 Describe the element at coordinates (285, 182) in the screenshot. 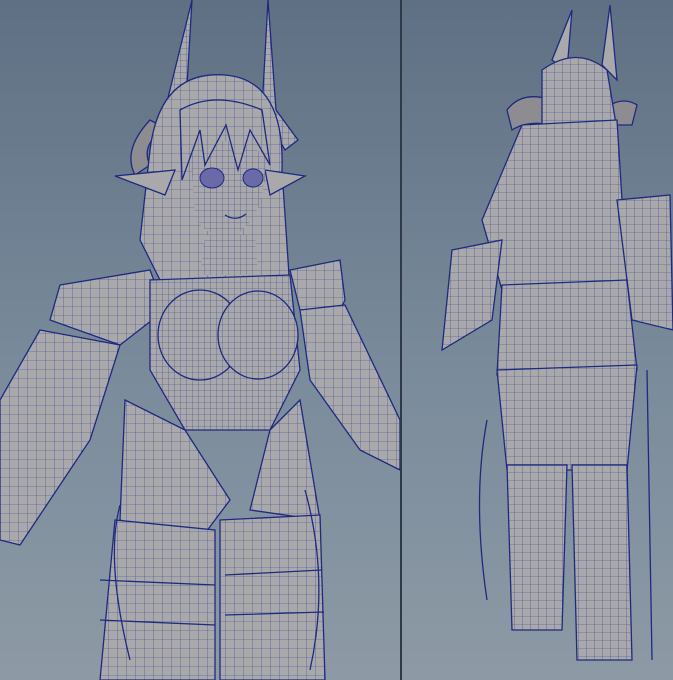

I see `right-ear` at that location.